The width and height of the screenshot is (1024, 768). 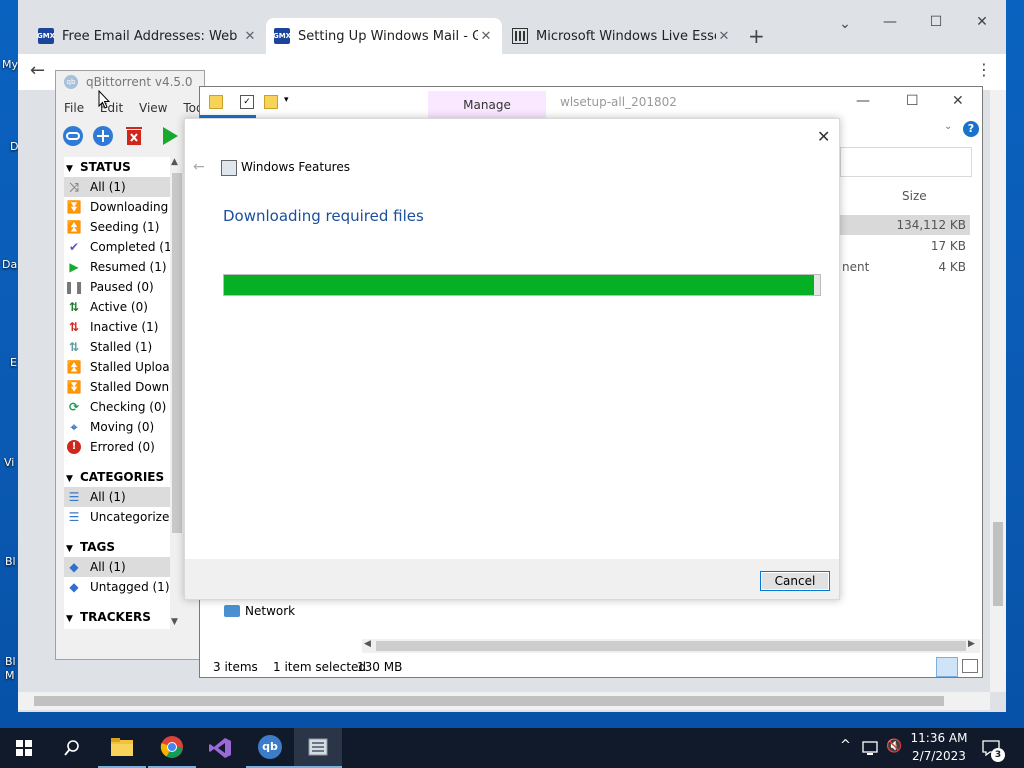 What do you see at coordinates (984, 69) in the screenshot?
I see `kebab-menu-icon: ⋮` at bounding box center [984, 69].